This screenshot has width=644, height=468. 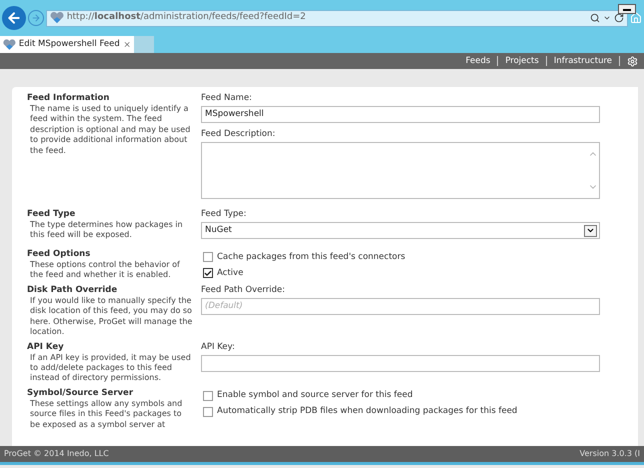 I want to click on checkbox-label: Active, so click(x=230, y=273).